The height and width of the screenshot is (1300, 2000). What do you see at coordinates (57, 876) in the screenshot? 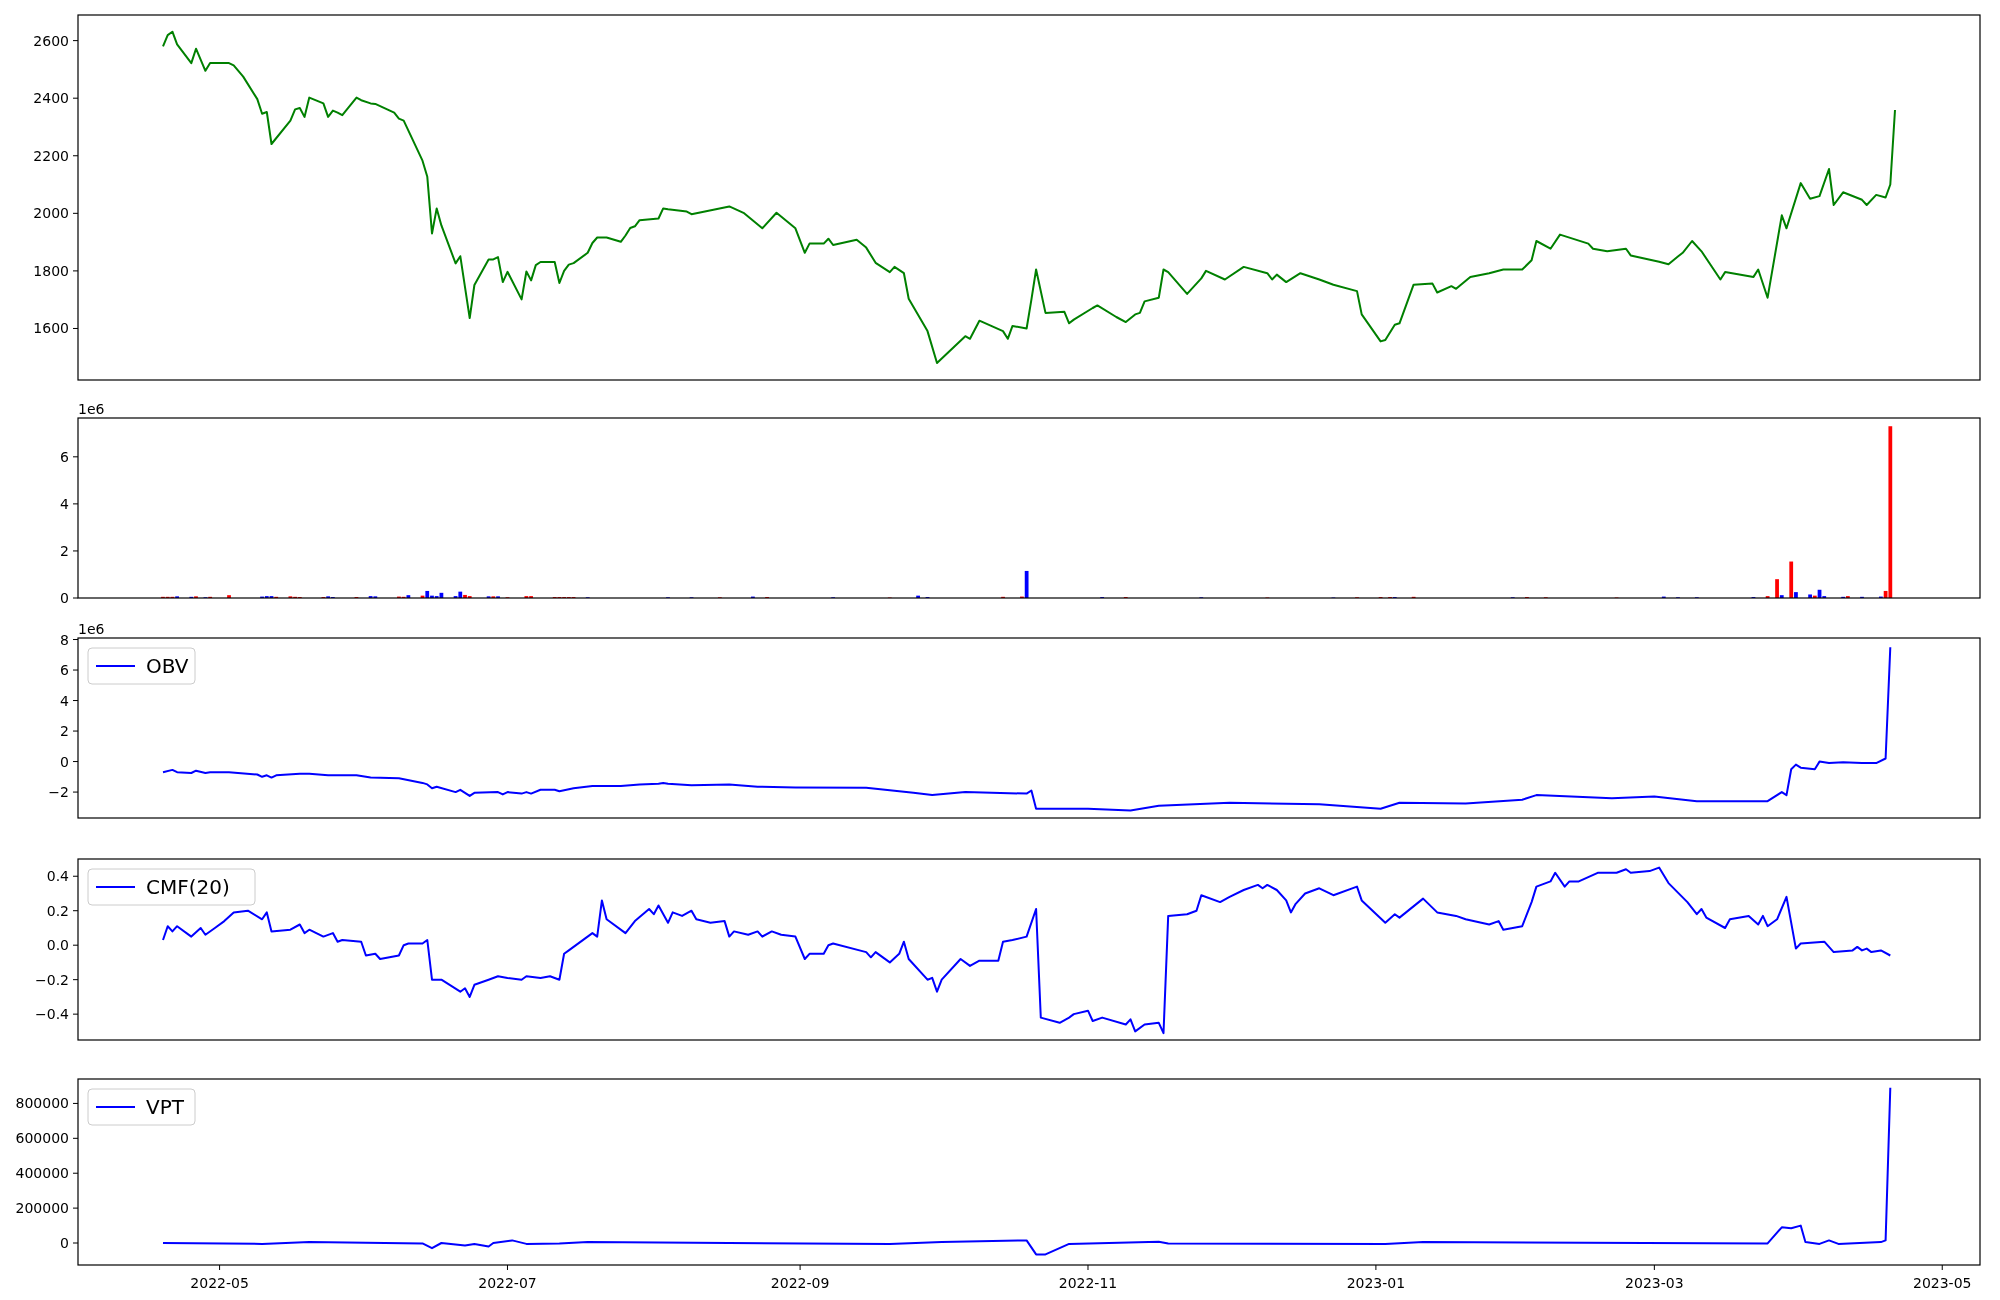
I see `y-tick-label: 0.4` at bounding box center [57, 876].